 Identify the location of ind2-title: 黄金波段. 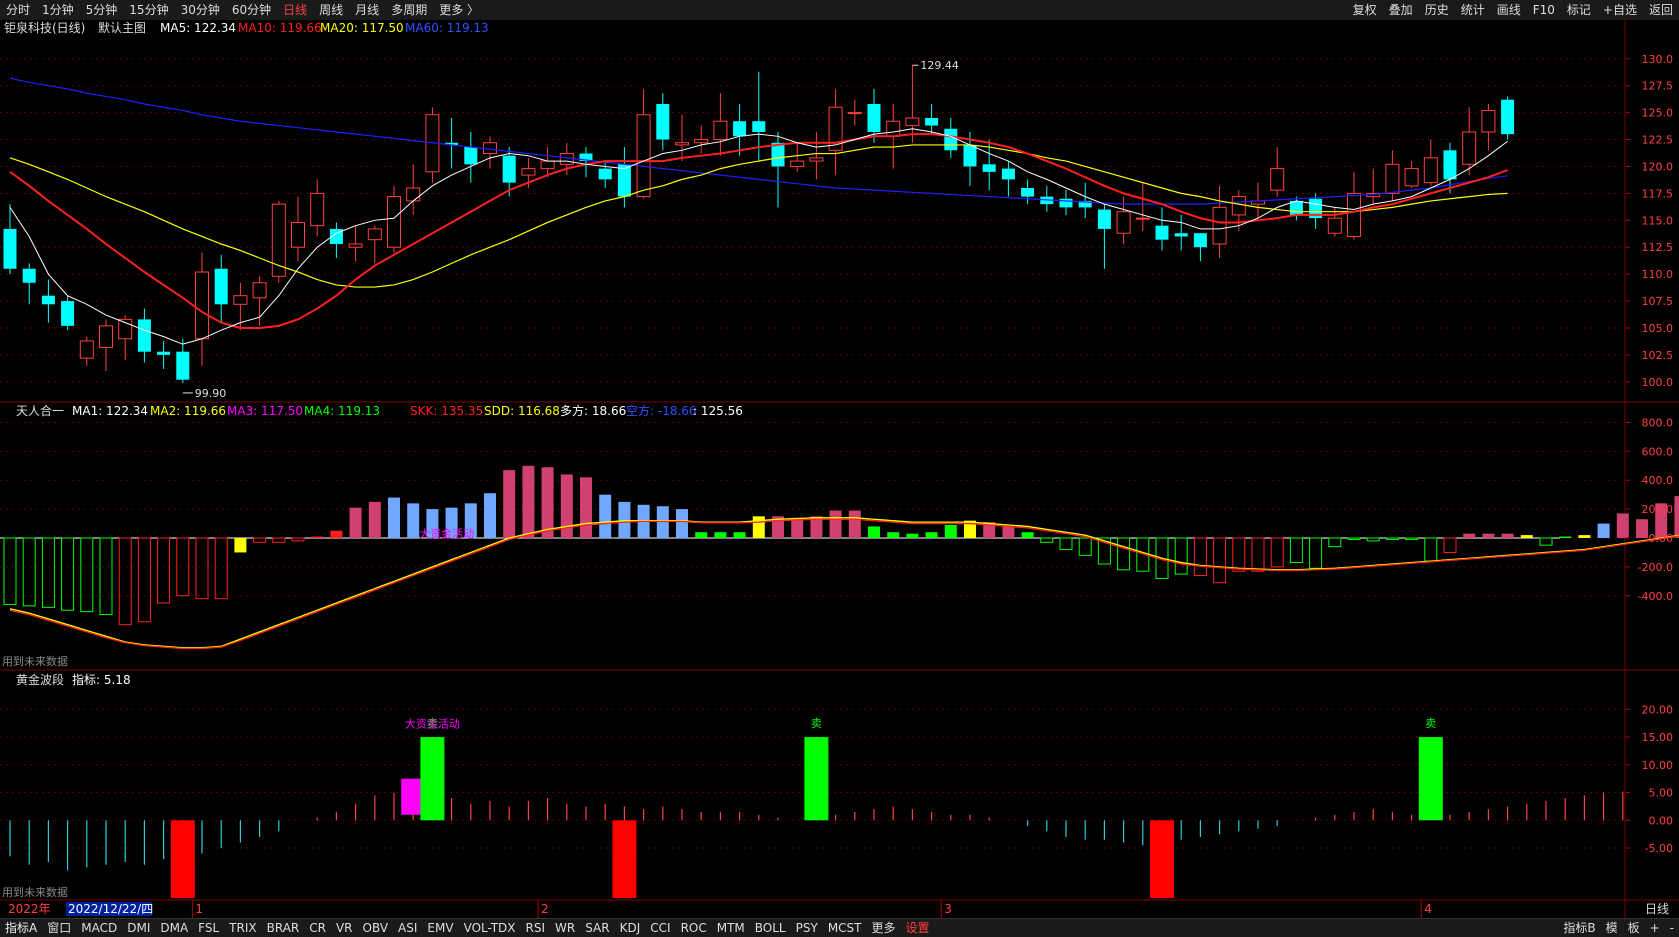
(40, 679).